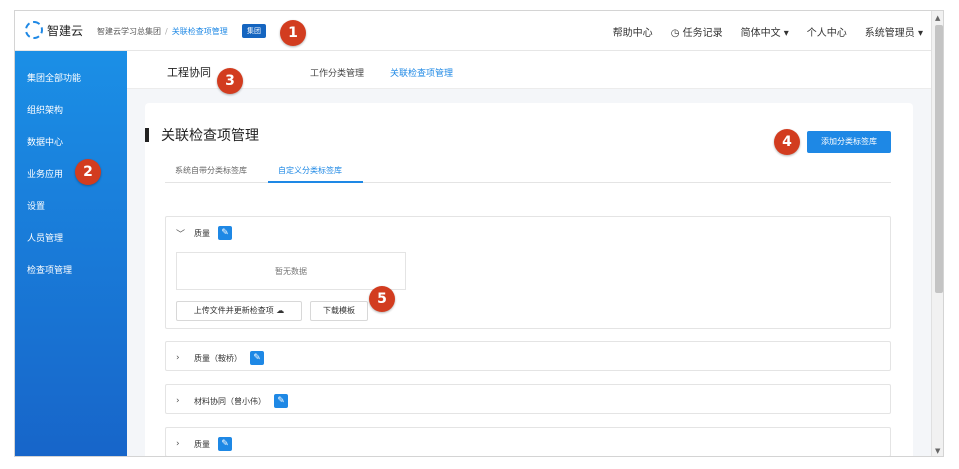  What do you see at coordinates (34, 30) in the screenshot?
I see `logo-icon` at bounding box center [34, 30].